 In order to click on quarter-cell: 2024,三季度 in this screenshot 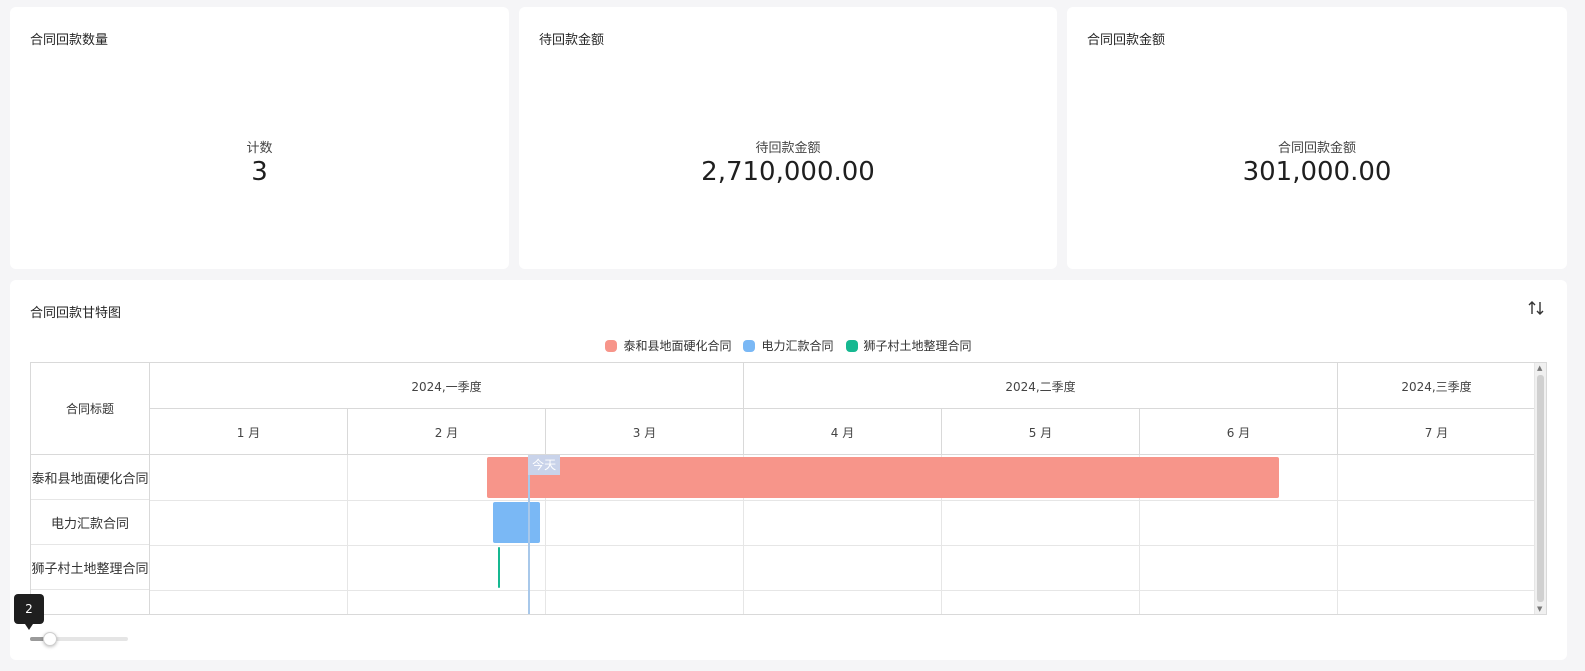, I will do `click(1437, 386)`.